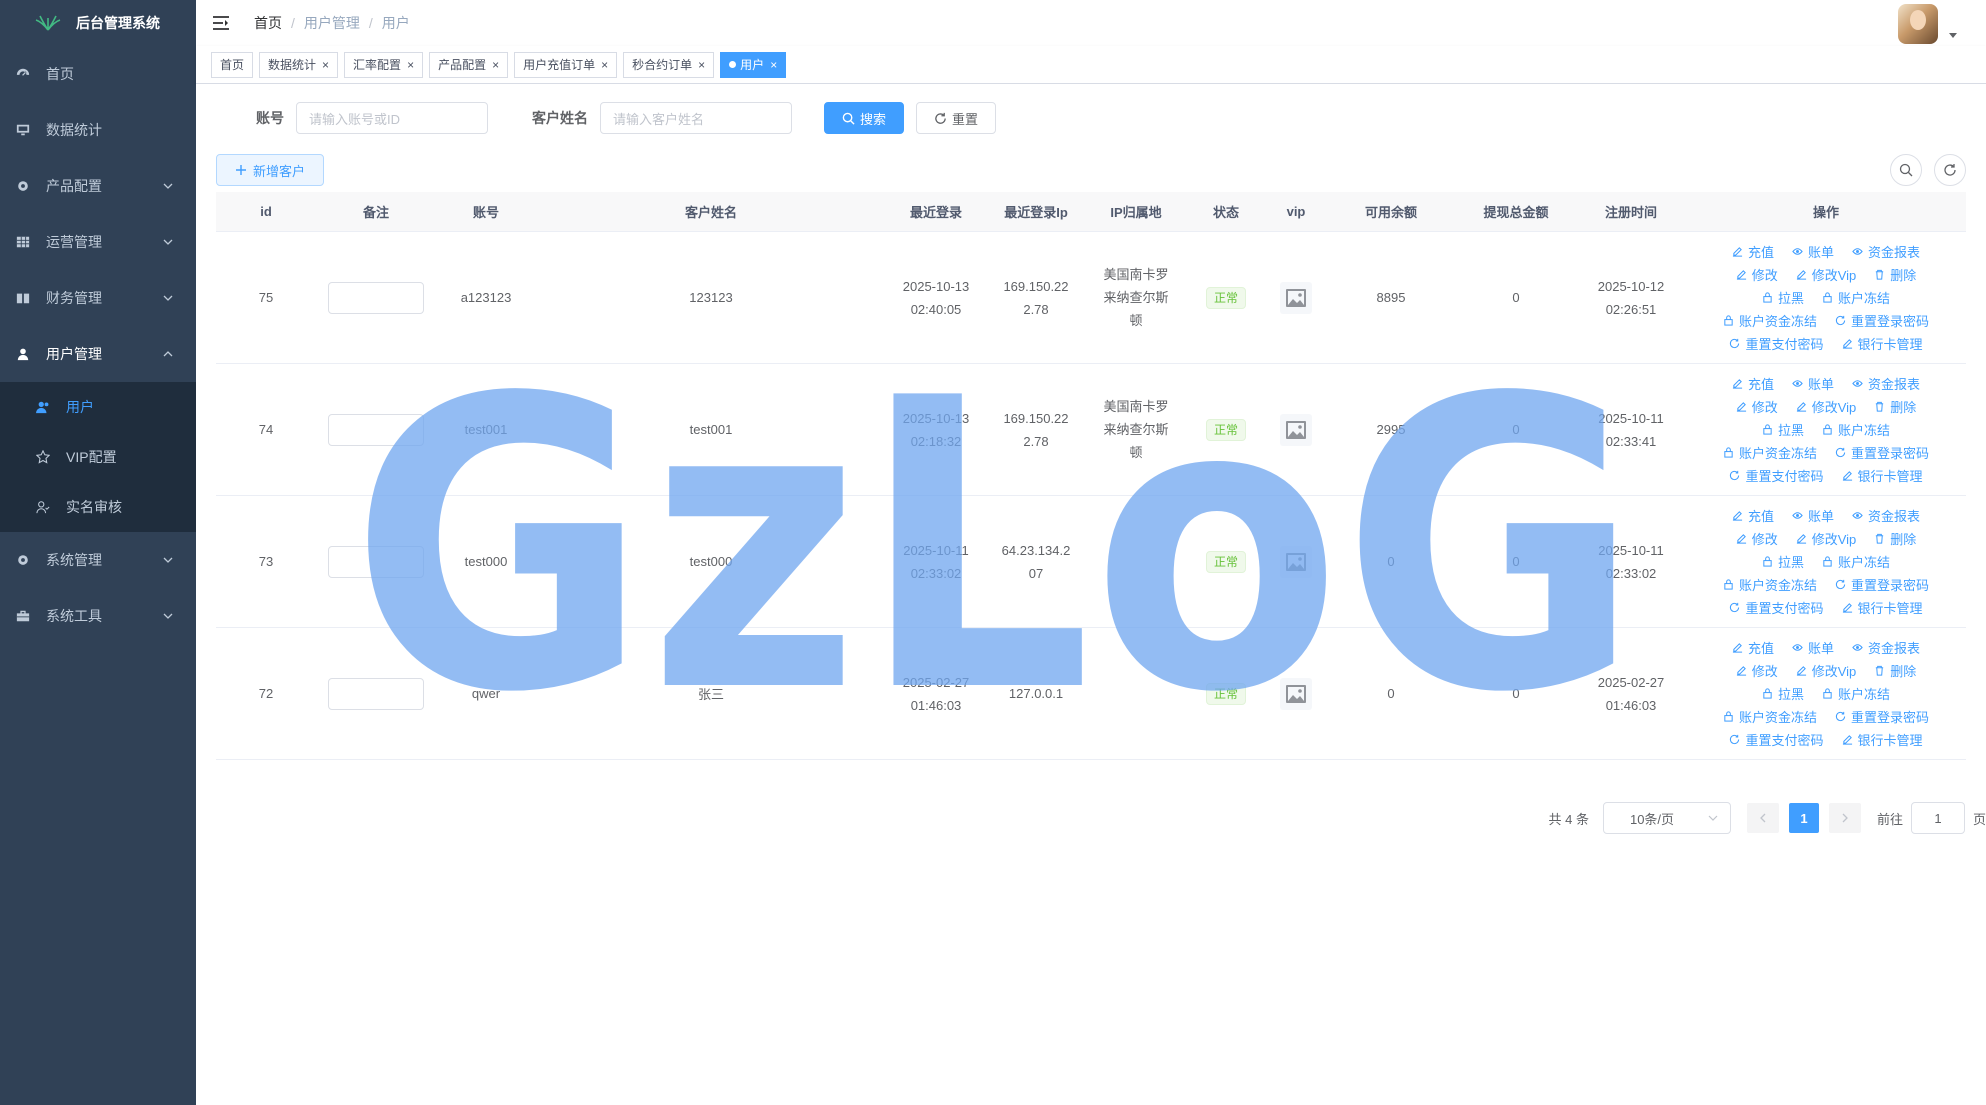 Image resolution: width=1986 pixels, height=1105 pixels. Describe the element at coordinates (98, 23) in the screenshot. I see `app-logo: 后台管理系统` at that location.